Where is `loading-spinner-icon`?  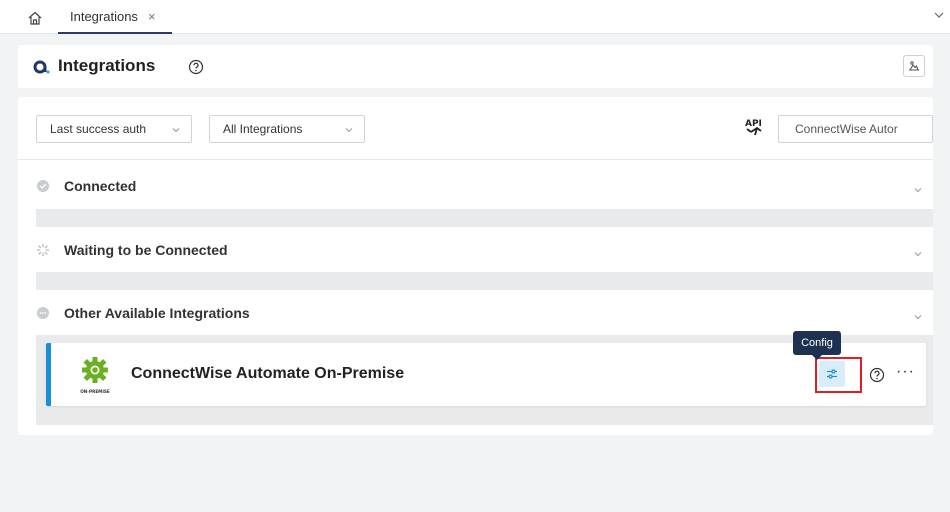 loading-spinner-icon is located at coordinates (43, 250).